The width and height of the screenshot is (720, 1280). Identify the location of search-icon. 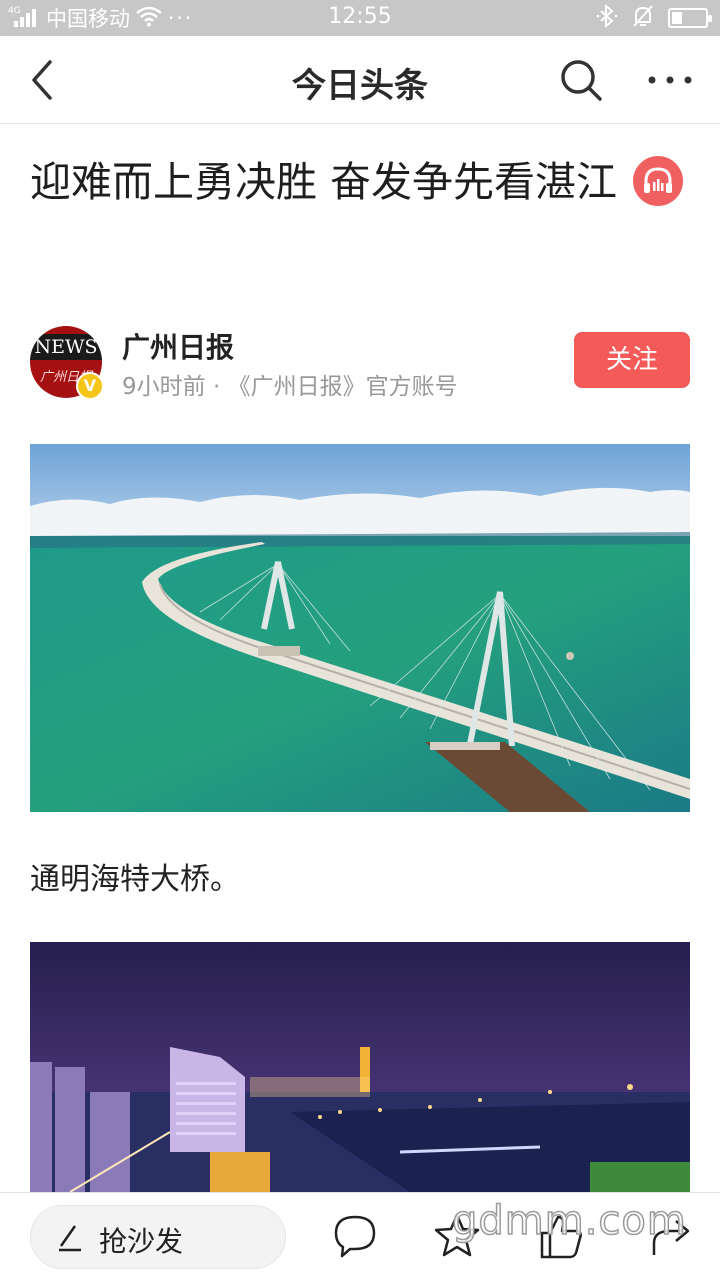
(581, 80).